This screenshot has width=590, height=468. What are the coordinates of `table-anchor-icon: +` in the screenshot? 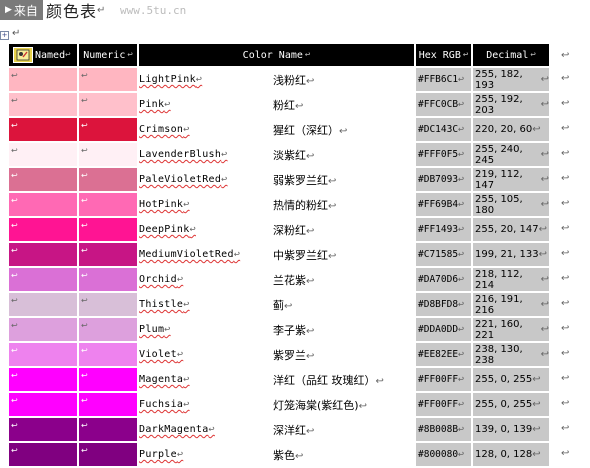 It's located at (4, 35).